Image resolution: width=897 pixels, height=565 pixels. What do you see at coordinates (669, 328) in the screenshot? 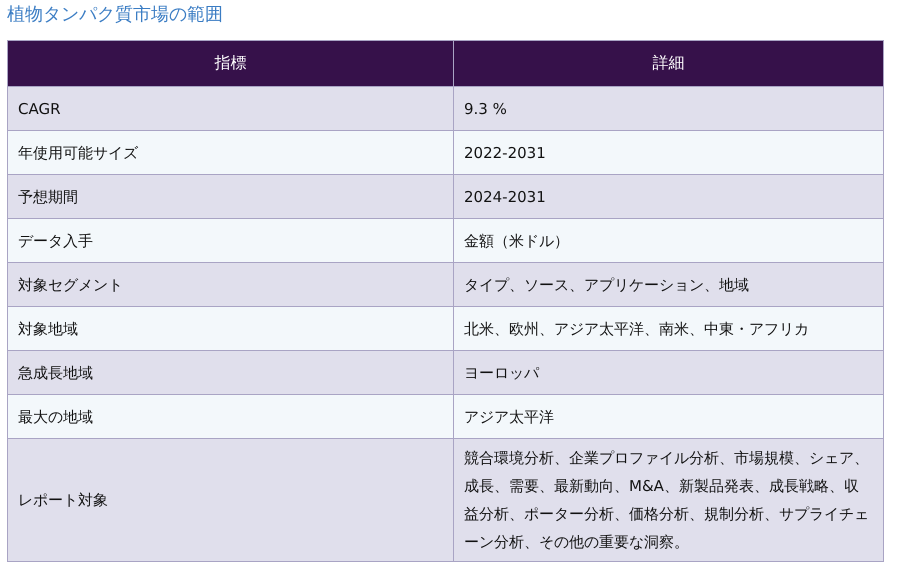
I see `table-cell: 北米、欧州、アジア太平洋、南米、中東・アフリカ` at bounding box center [669, 328].